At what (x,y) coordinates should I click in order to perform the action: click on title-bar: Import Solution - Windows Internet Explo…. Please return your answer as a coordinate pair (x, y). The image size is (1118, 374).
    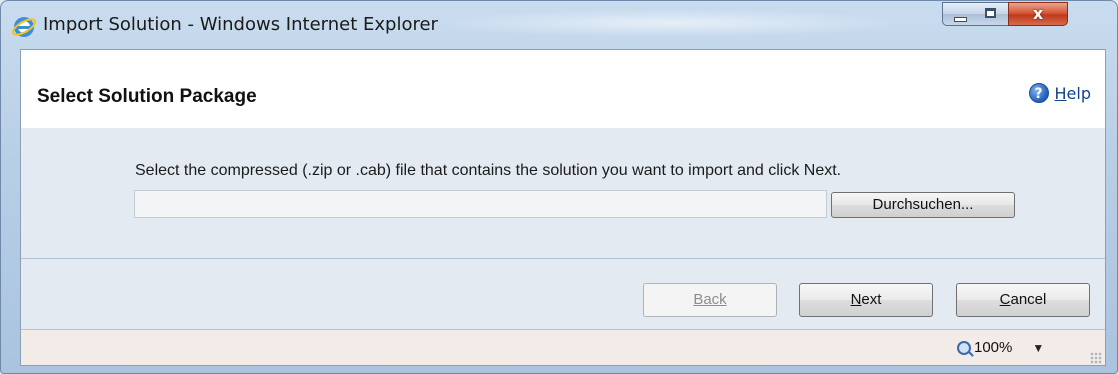
    Looking at the image, I should click on (559, 25).